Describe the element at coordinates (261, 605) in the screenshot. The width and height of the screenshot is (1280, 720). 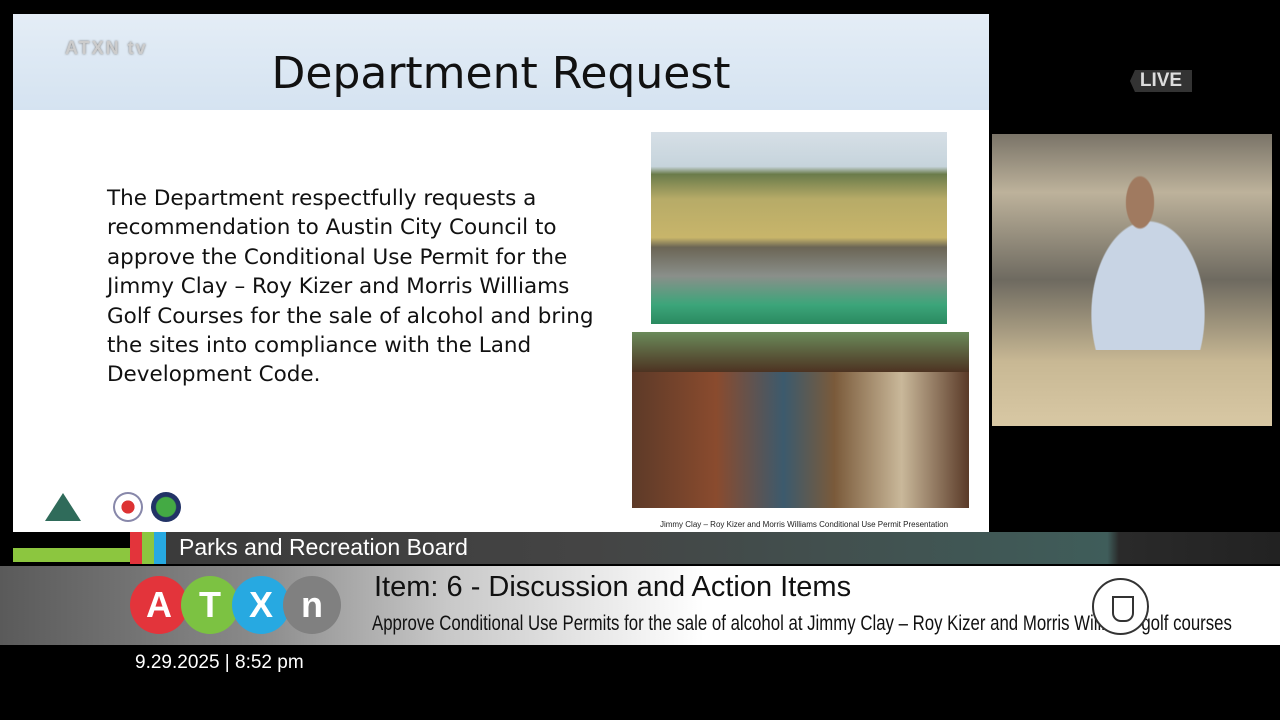
I see `atxn-logo-x: X` at that location.